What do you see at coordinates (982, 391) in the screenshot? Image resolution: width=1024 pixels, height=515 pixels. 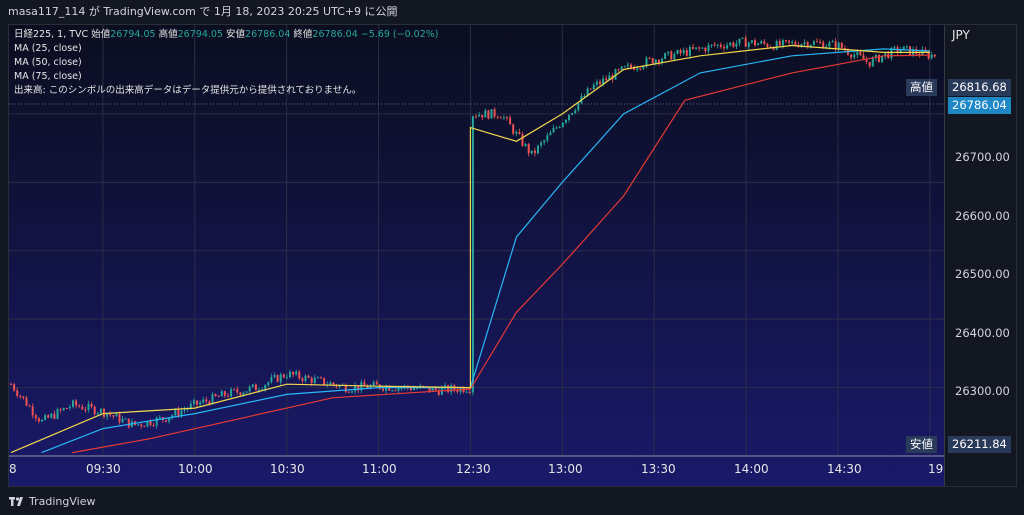 I see `price-tick: 26300.00` at bounding box center [982, 391].